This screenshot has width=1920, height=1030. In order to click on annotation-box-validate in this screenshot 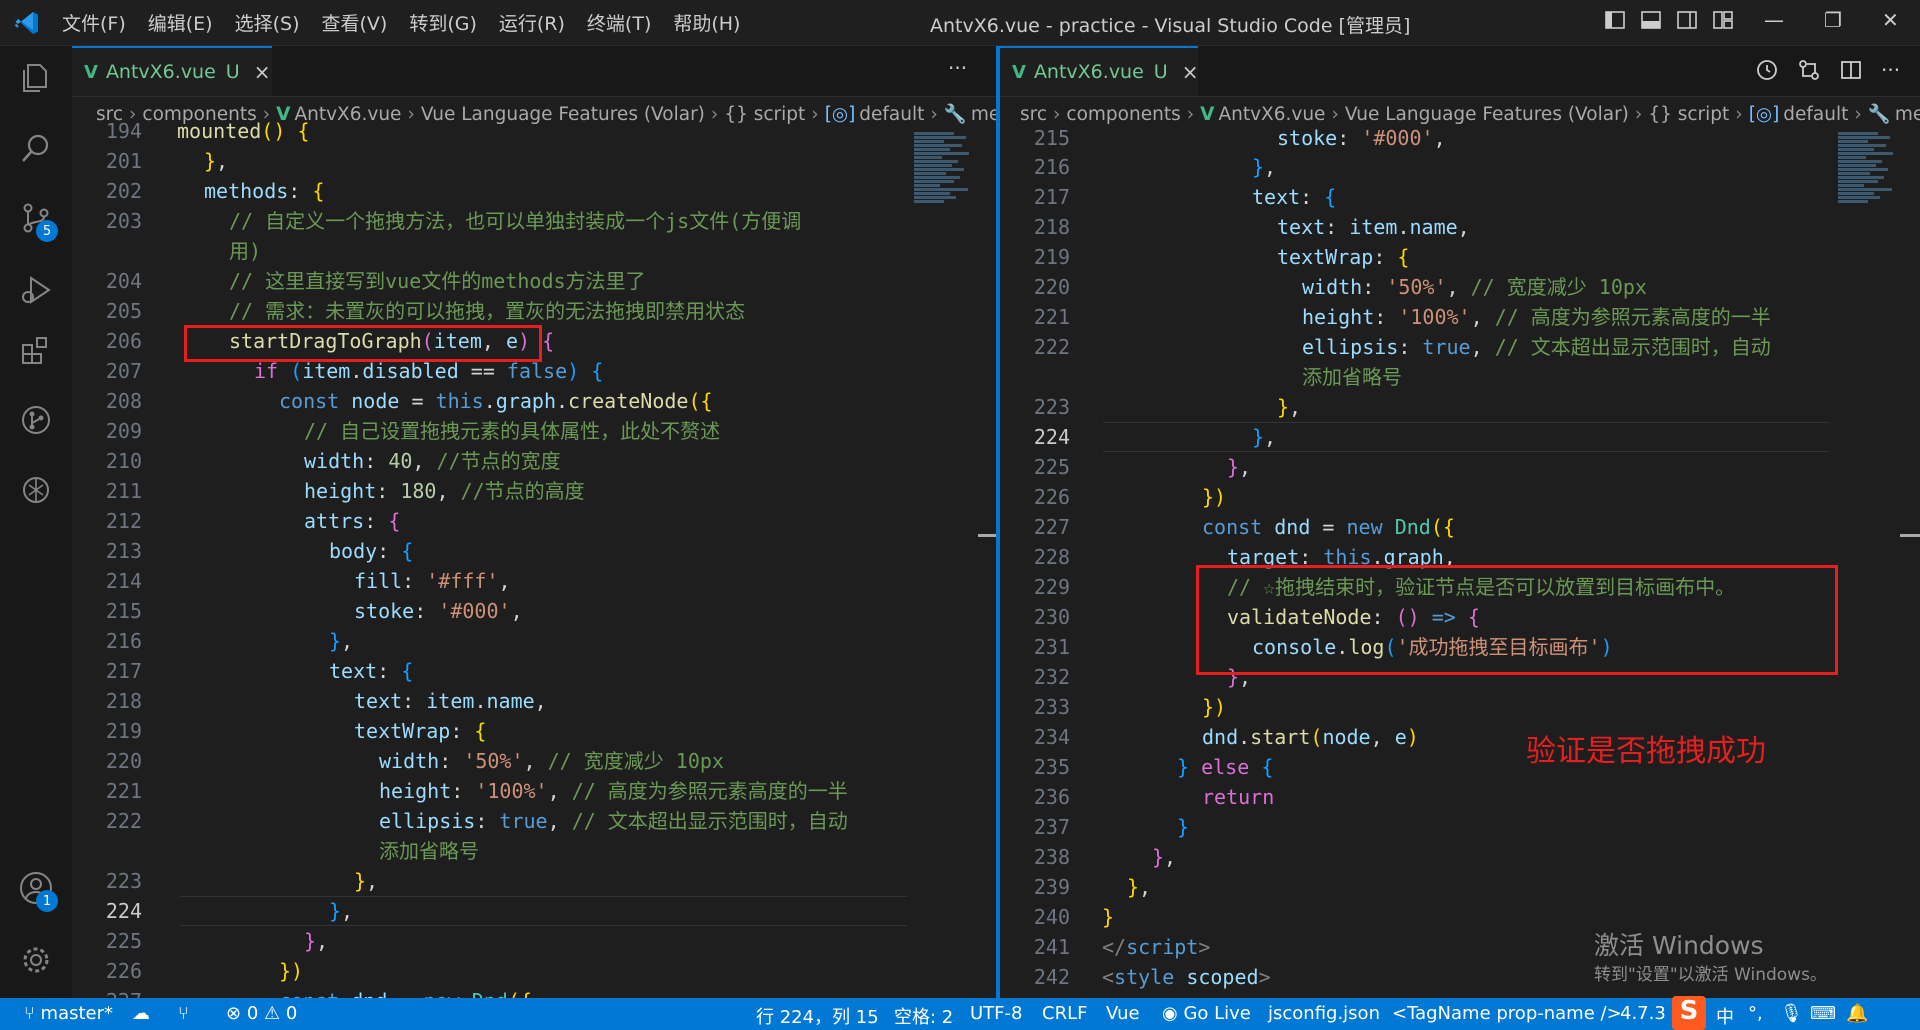, I will do `click(1517, 620)`.